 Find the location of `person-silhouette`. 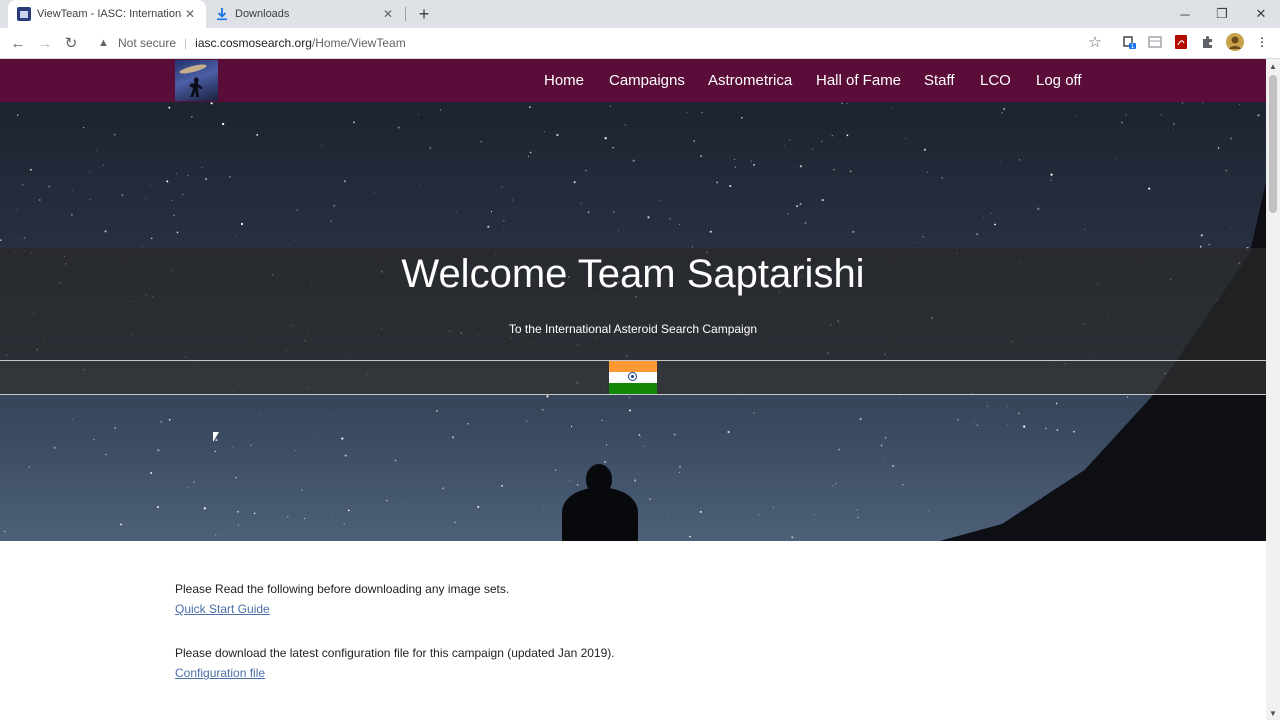

person-silhouette is located at coordinates (600, 502).